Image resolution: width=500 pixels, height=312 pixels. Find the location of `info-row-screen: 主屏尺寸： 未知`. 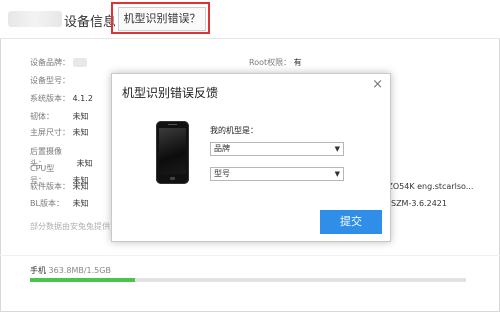

info-row-screen: 主屏尺寸： 未知 is located at coordinates (59, 133).